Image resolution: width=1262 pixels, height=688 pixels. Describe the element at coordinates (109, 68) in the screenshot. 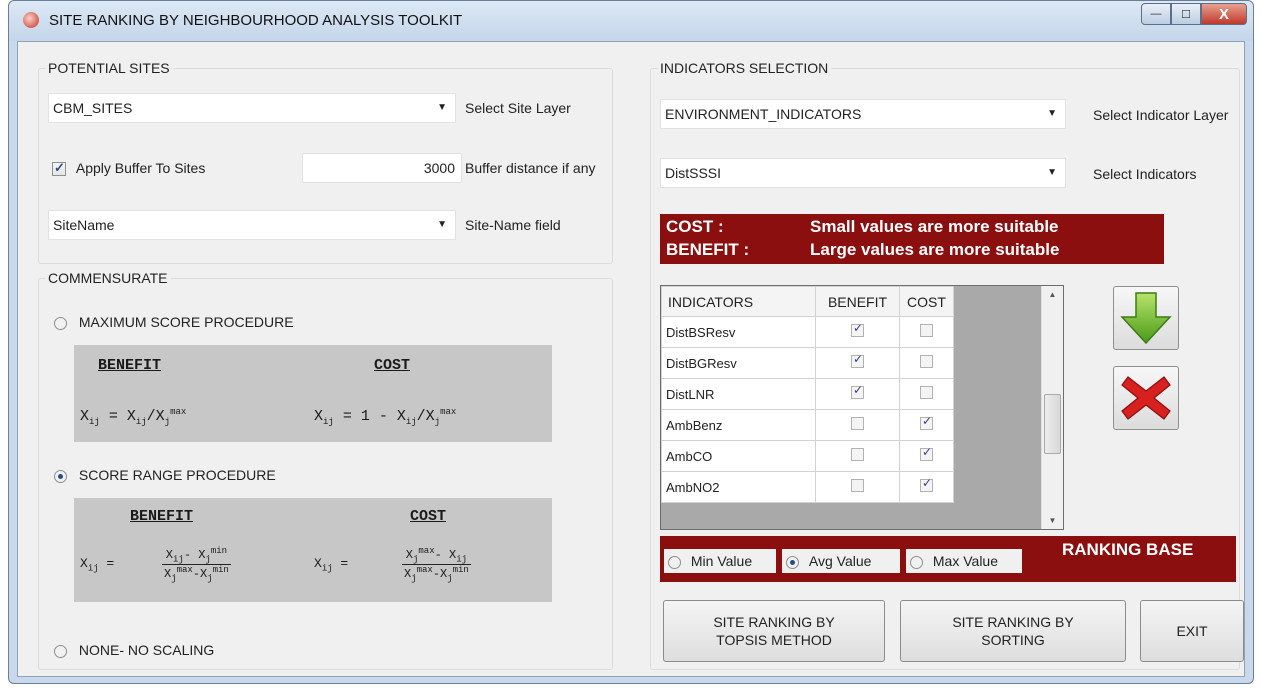

I see `potential-sites-legend: POTENTIAL SITES` at that location.